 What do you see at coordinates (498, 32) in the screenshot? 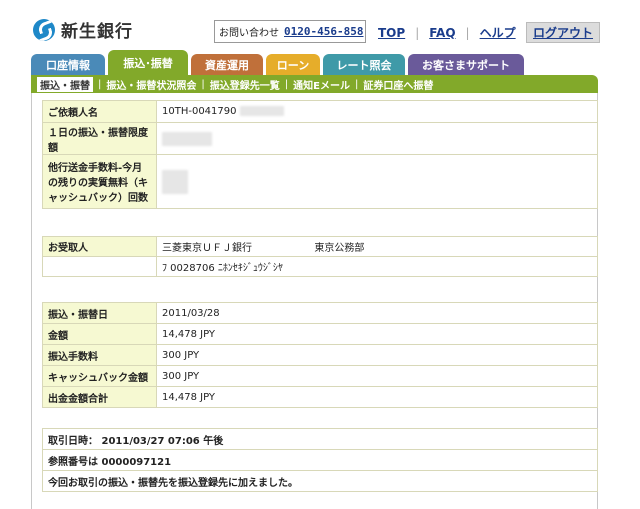
I see `help-link: ヘルプ` at bounding box center [498, 32].